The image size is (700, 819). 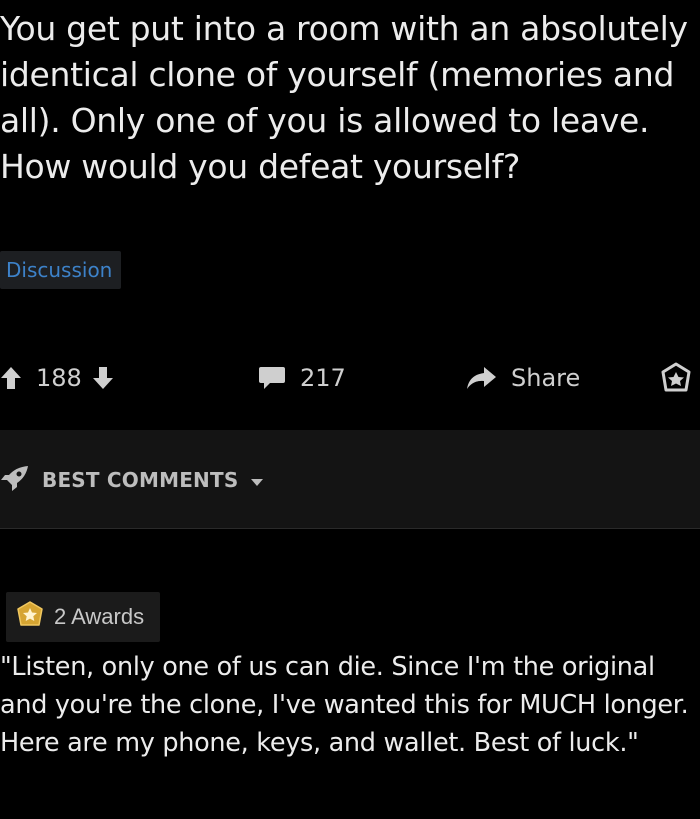 I want to click on arrow-down-icon, so click(x=103, y=378).